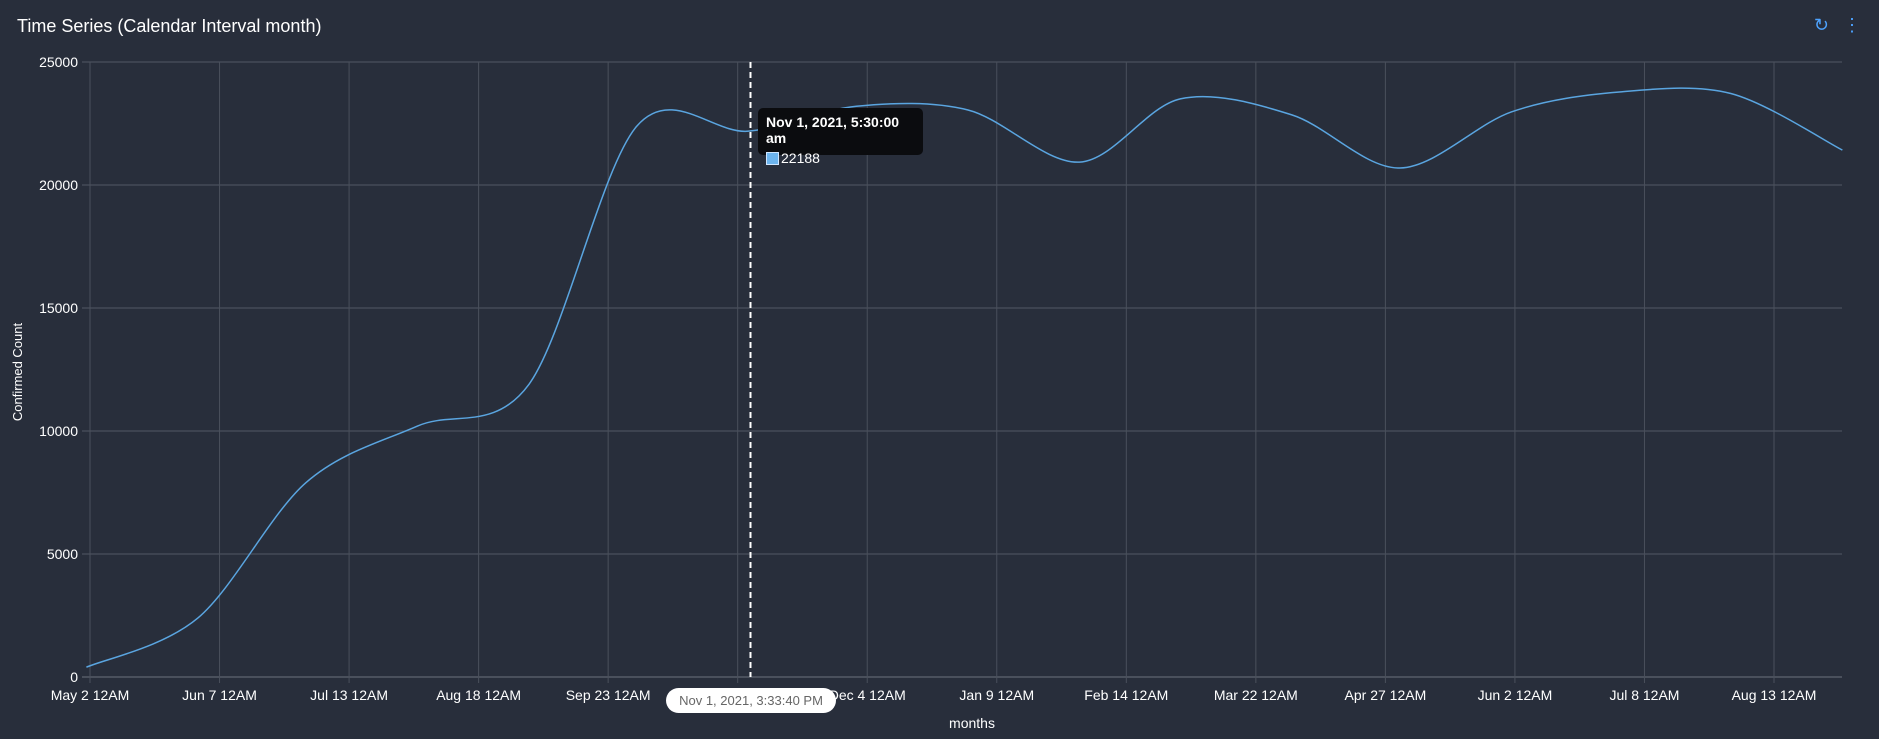 This screenshot has width=1879, height=739. I want to click on x-tick-label: Jul 13 12AM, so click(349, 695).